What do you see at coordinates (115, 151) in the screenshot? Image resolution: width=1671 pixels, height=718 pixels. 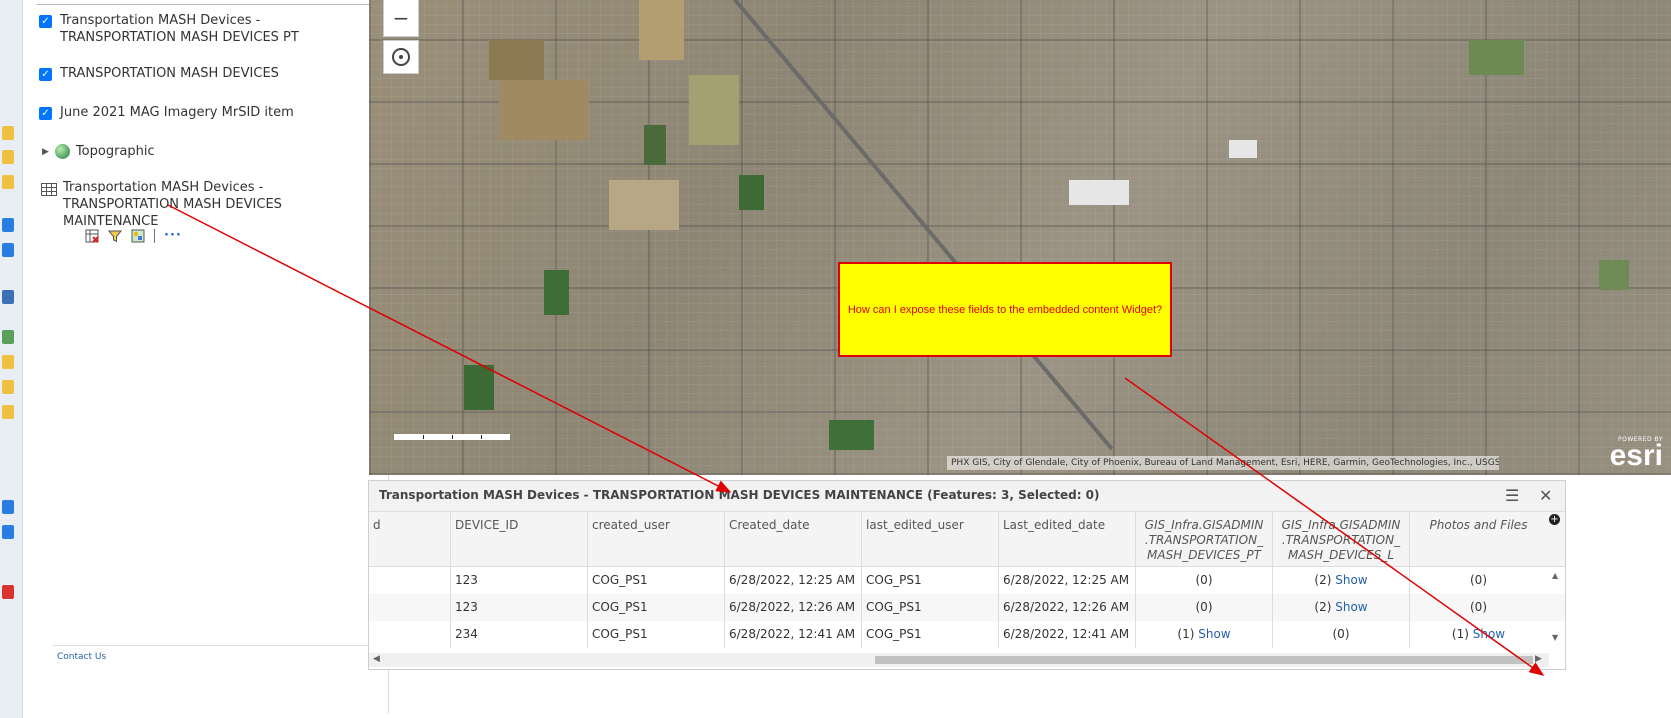 I see `layer-label: Topographic` at bounding box center [115, 151].